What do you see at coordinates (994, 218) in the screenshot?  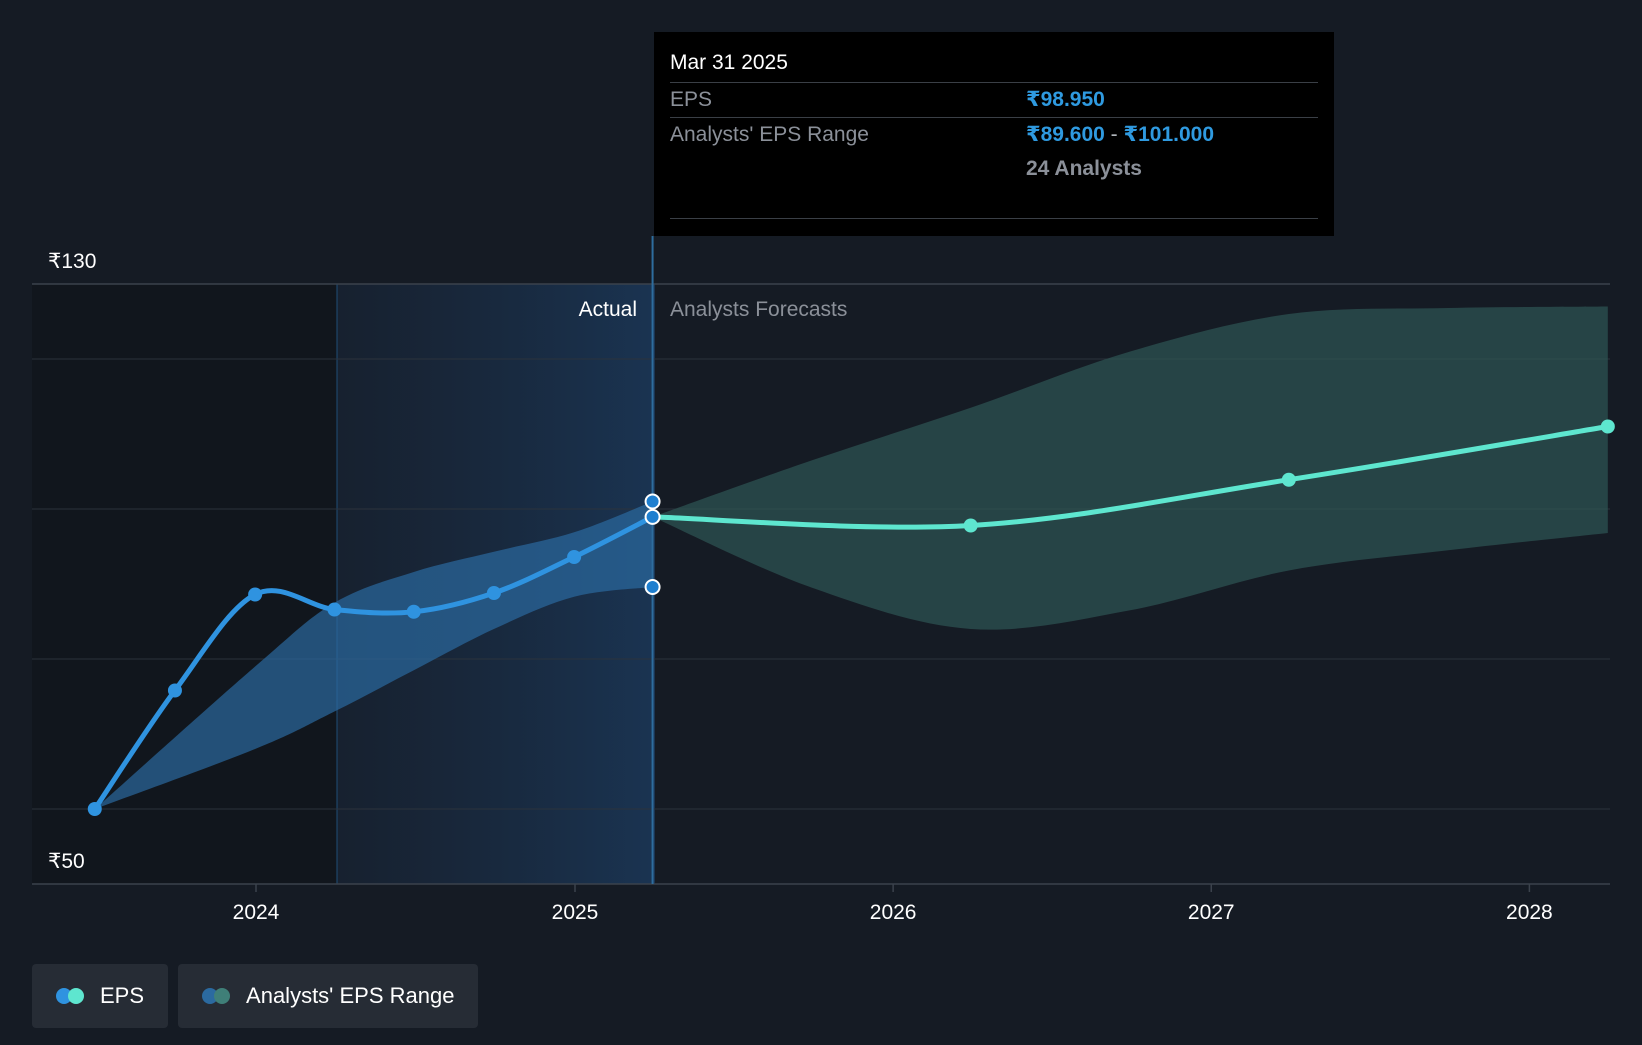 I see `tooltip-bottom-rule` at bounding box center [994, 218].